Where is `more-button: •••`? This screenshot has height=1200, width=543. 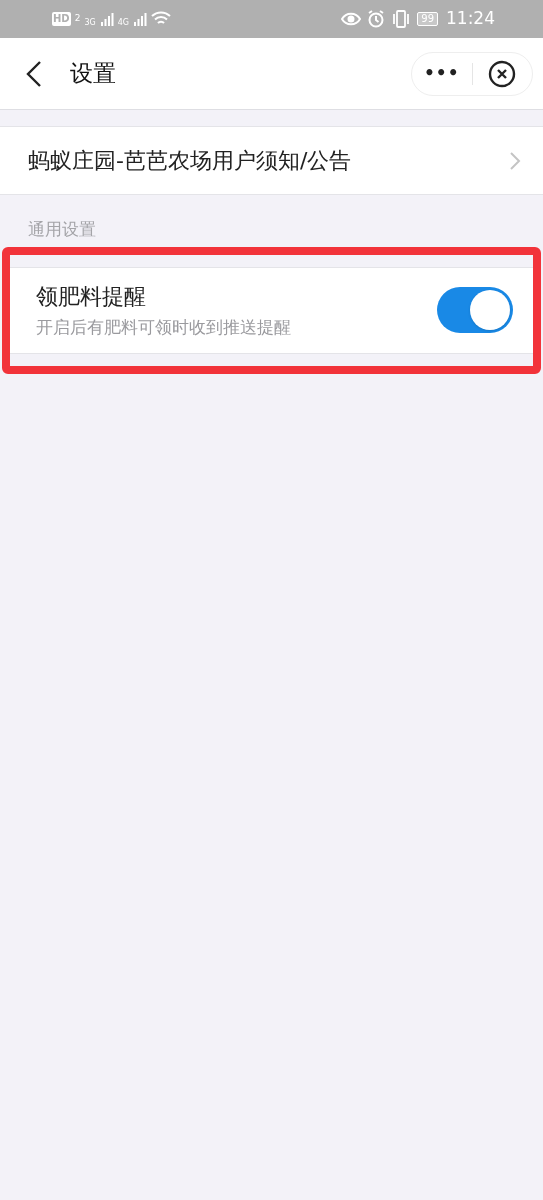 more-button: ••• is located at coordinates (442, 73).